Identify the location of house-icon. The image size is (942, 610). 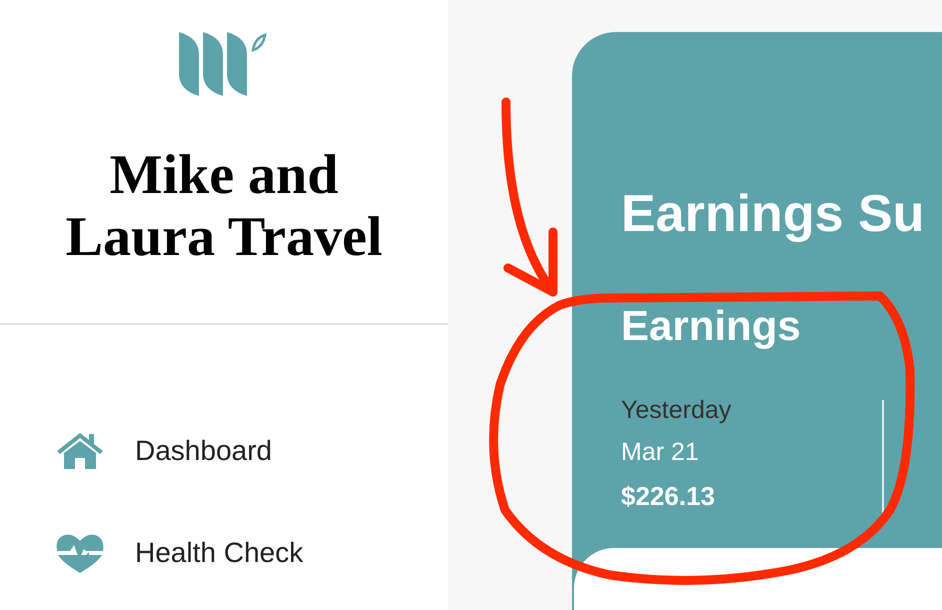
(80, 451).